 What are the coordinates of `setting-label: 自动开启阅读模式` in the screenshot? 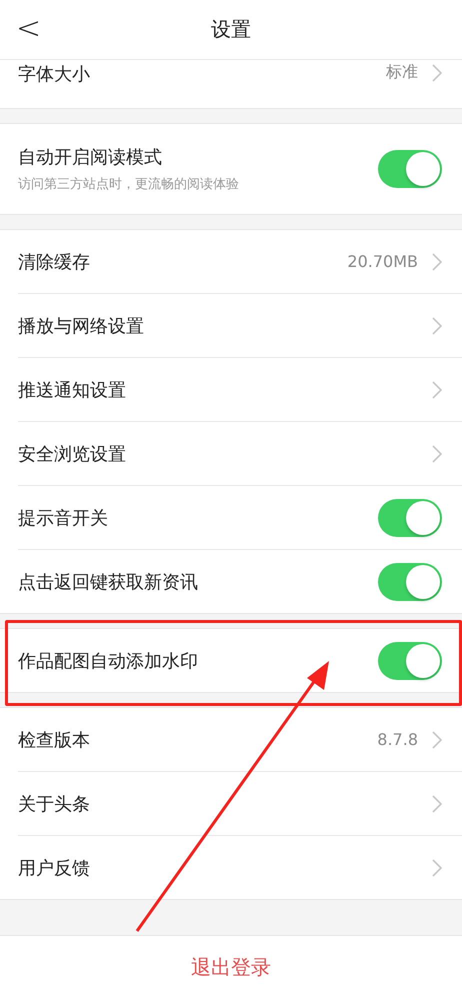 It's located at (90, 157).